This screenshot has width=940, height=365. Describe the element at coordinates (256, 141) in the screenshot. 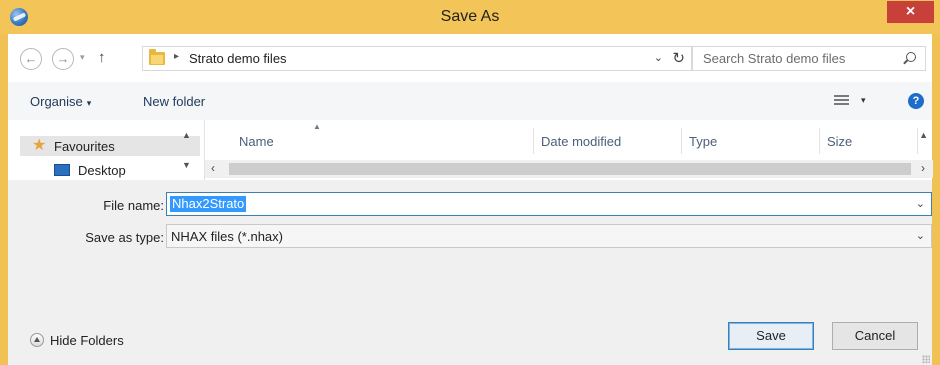

I see `column-header-name: Name` at that location.